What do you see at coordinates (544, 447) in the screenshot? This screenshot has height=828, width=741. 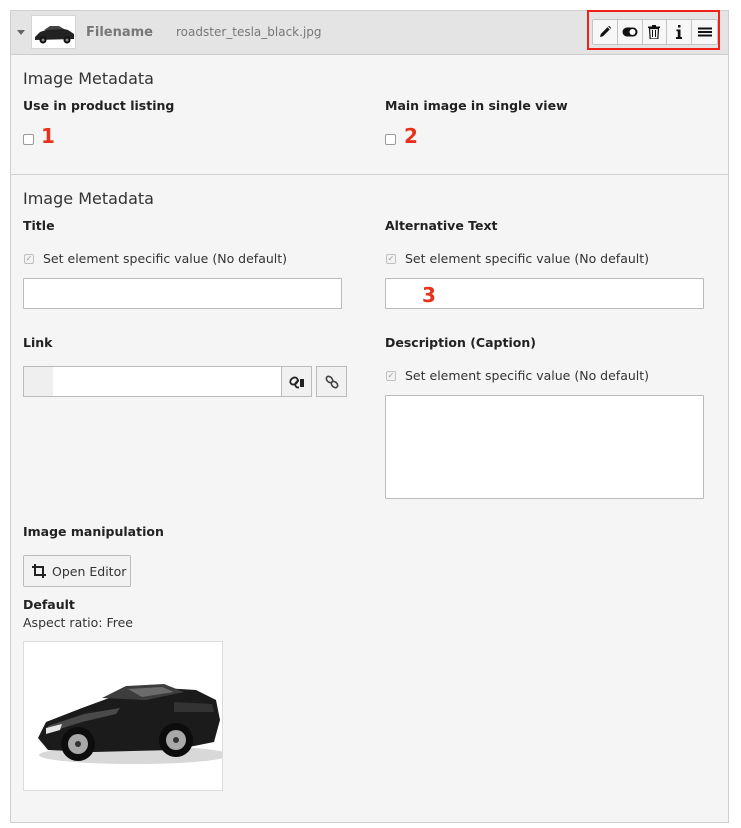 I see `description-textarea` at bounding box center [544, 447].